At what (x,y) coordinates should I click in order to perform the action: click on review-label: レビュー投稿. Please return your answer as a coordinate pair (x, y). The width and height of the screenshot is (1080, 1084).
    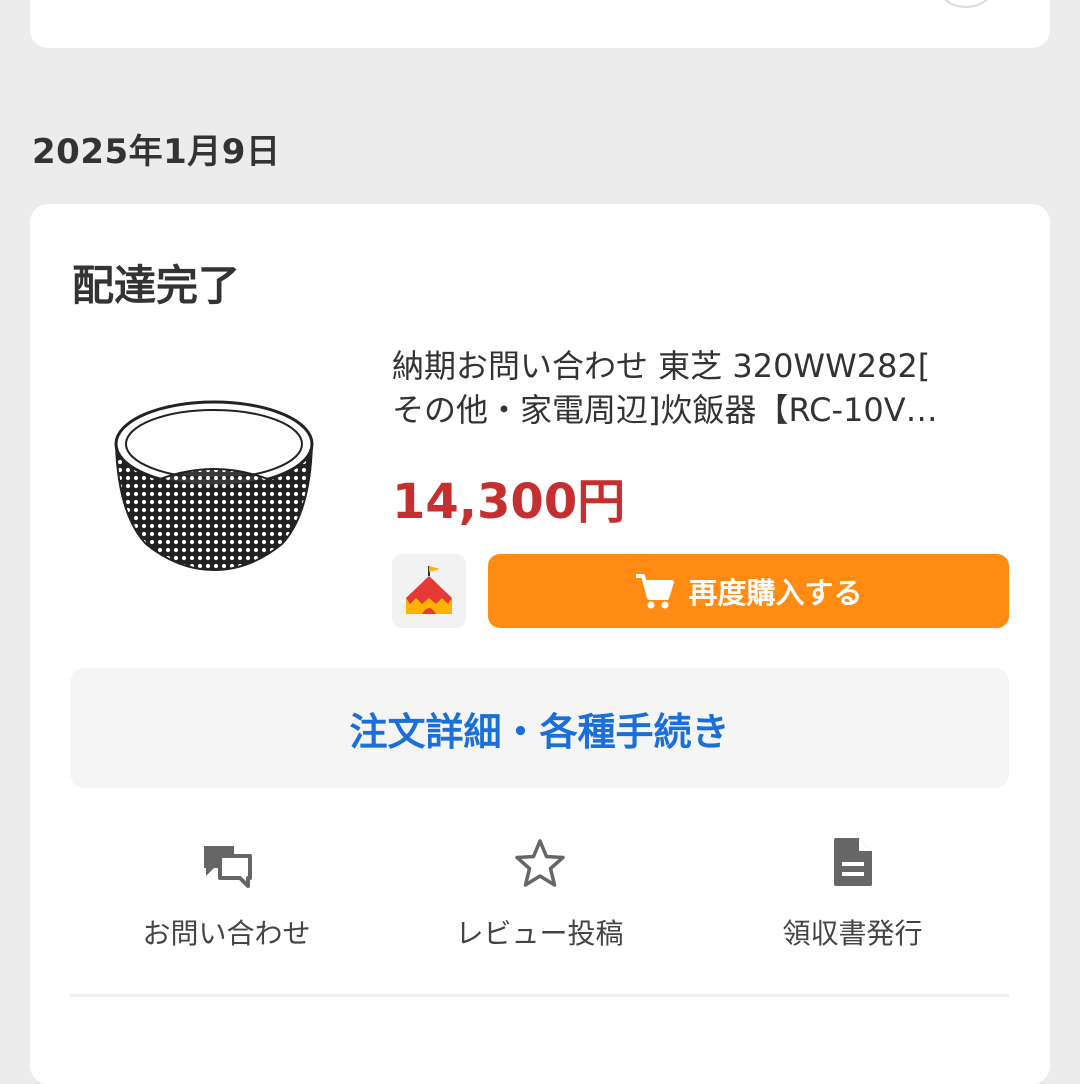
    Looking at the image, I should click on (539, 933).